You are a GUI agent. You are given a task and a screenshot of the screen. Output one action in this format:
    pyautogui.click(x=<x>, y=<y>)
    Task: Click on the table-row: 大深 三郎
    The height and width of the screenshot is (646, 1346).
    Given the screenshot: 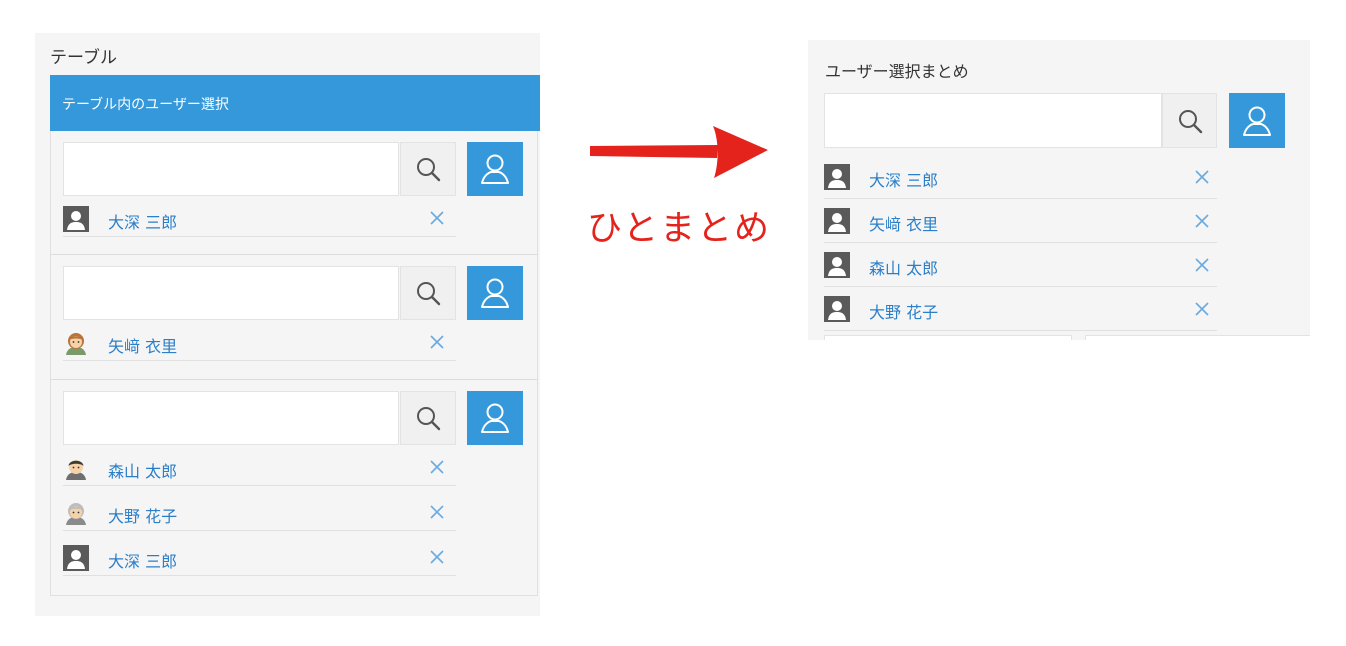 What is the action you would take?
    pyautogui.click(x=294, y=193)
    